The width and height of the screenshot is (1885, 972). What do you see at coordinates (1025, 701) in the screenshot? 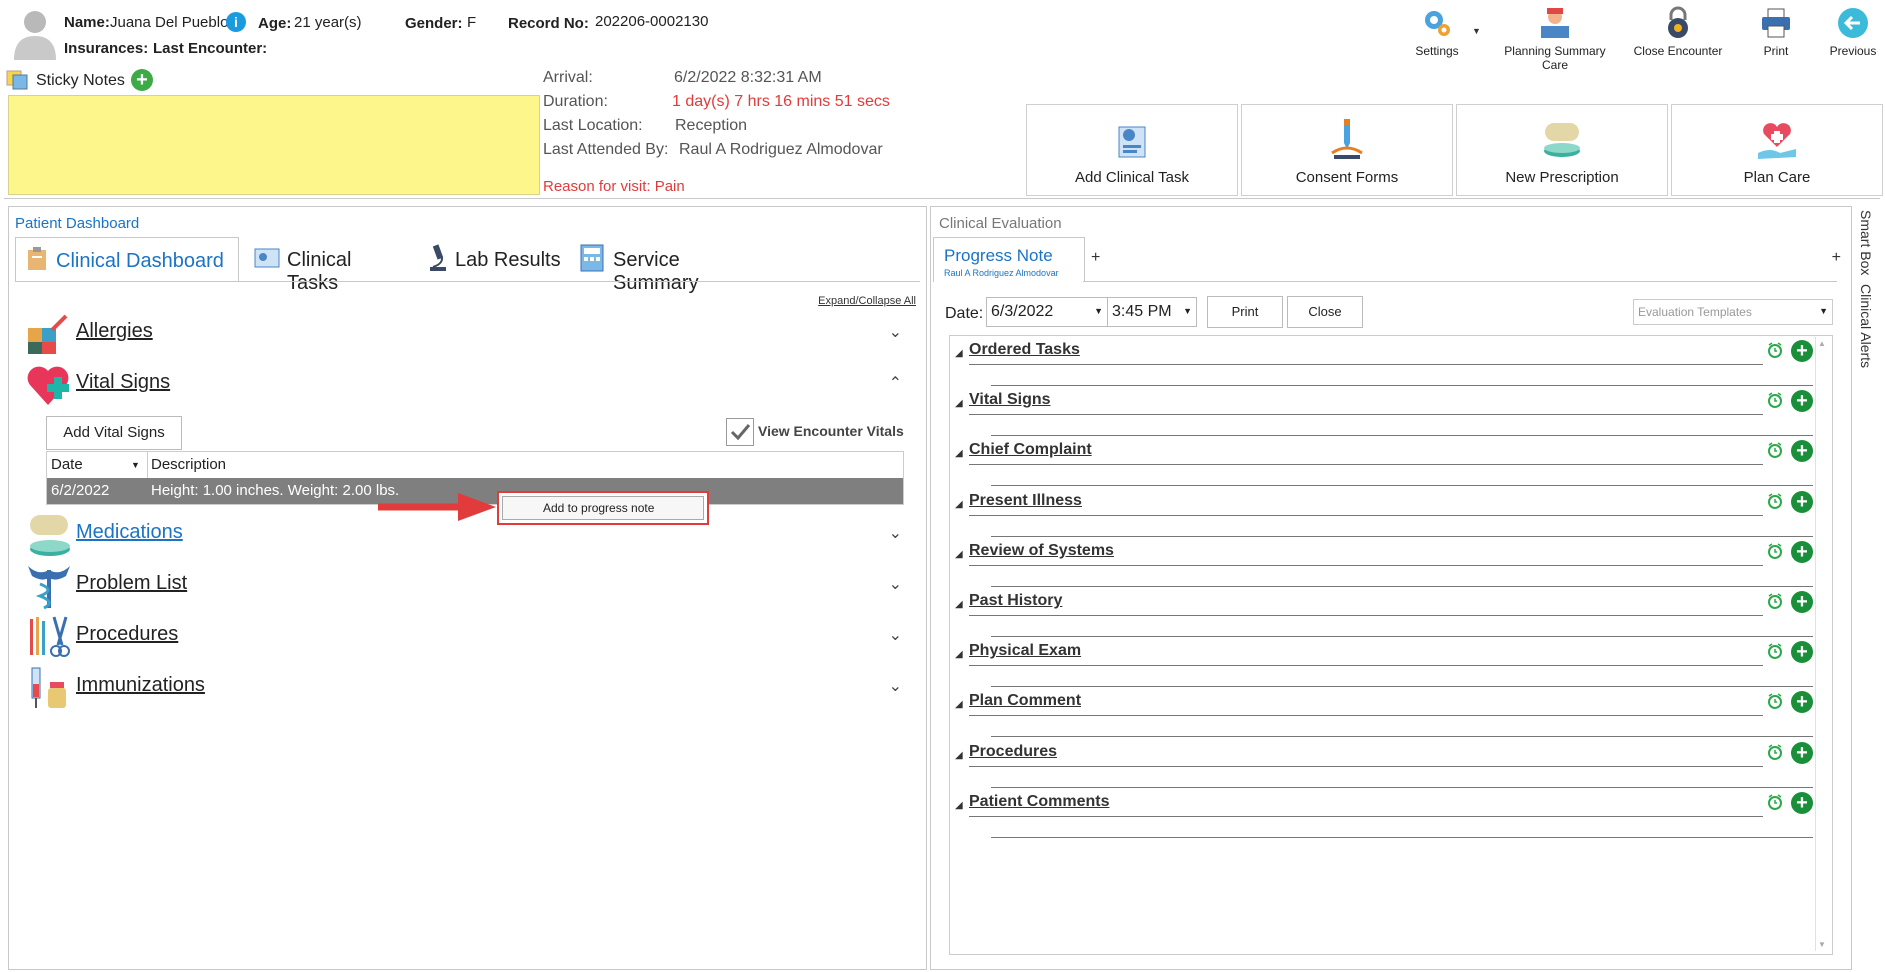
I see `section-label: Plan Comment` at bounding box center [1025, 701].